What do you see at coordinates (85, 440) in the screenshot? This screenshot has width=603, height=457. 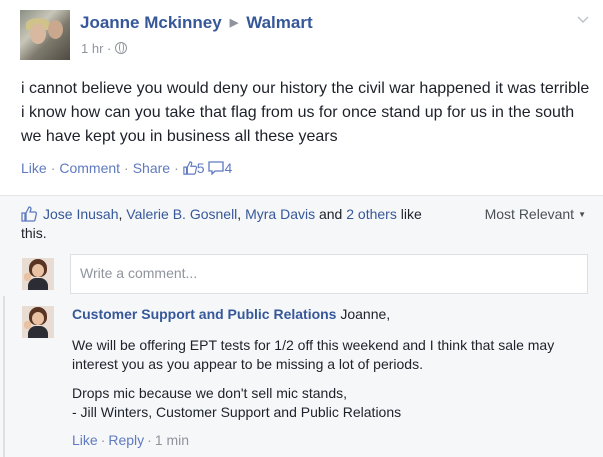 I see `reply-like-link: Like` at bounding box center [85, 440].